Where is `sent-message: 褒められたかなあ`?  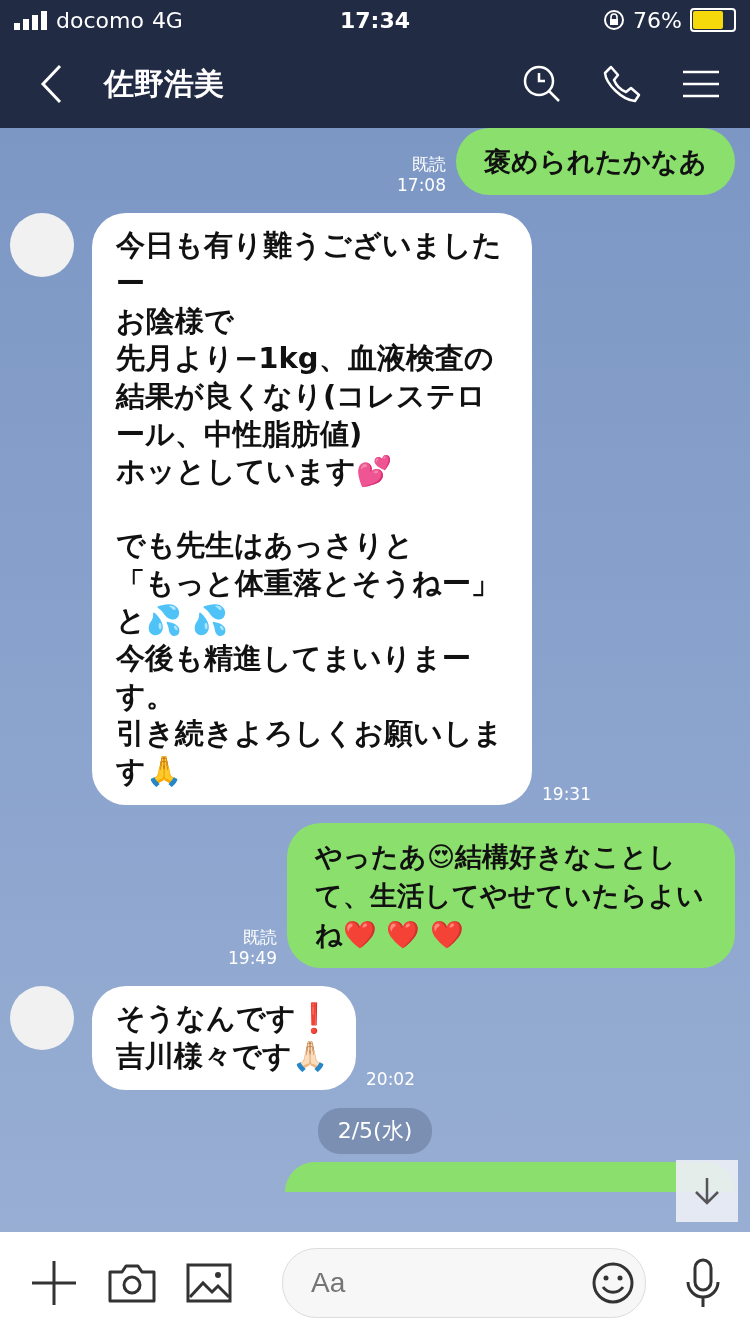 sent-message: 褒められたかなあ is located at coordinates (595, 162).